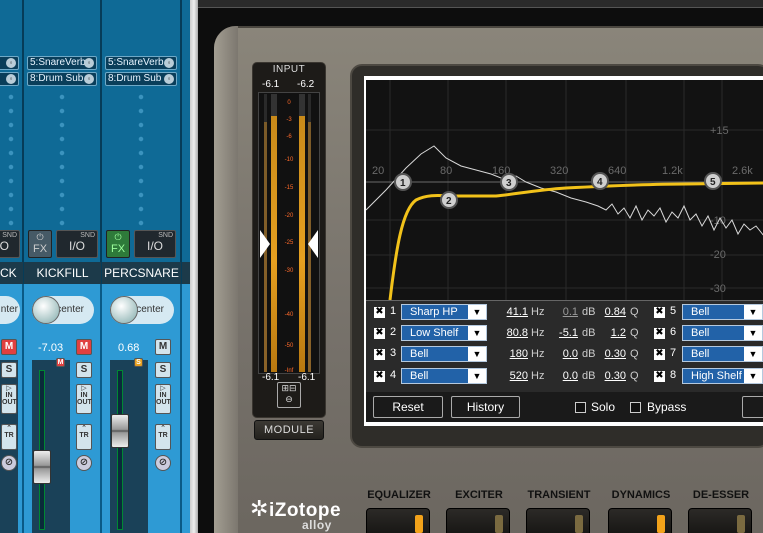 The height and width of the screenshot is (533, 763). What do you see at coordinates (512, 312) in the screenshot?
I see `band-frequency: 41.1` at bounding box center [512, 312].